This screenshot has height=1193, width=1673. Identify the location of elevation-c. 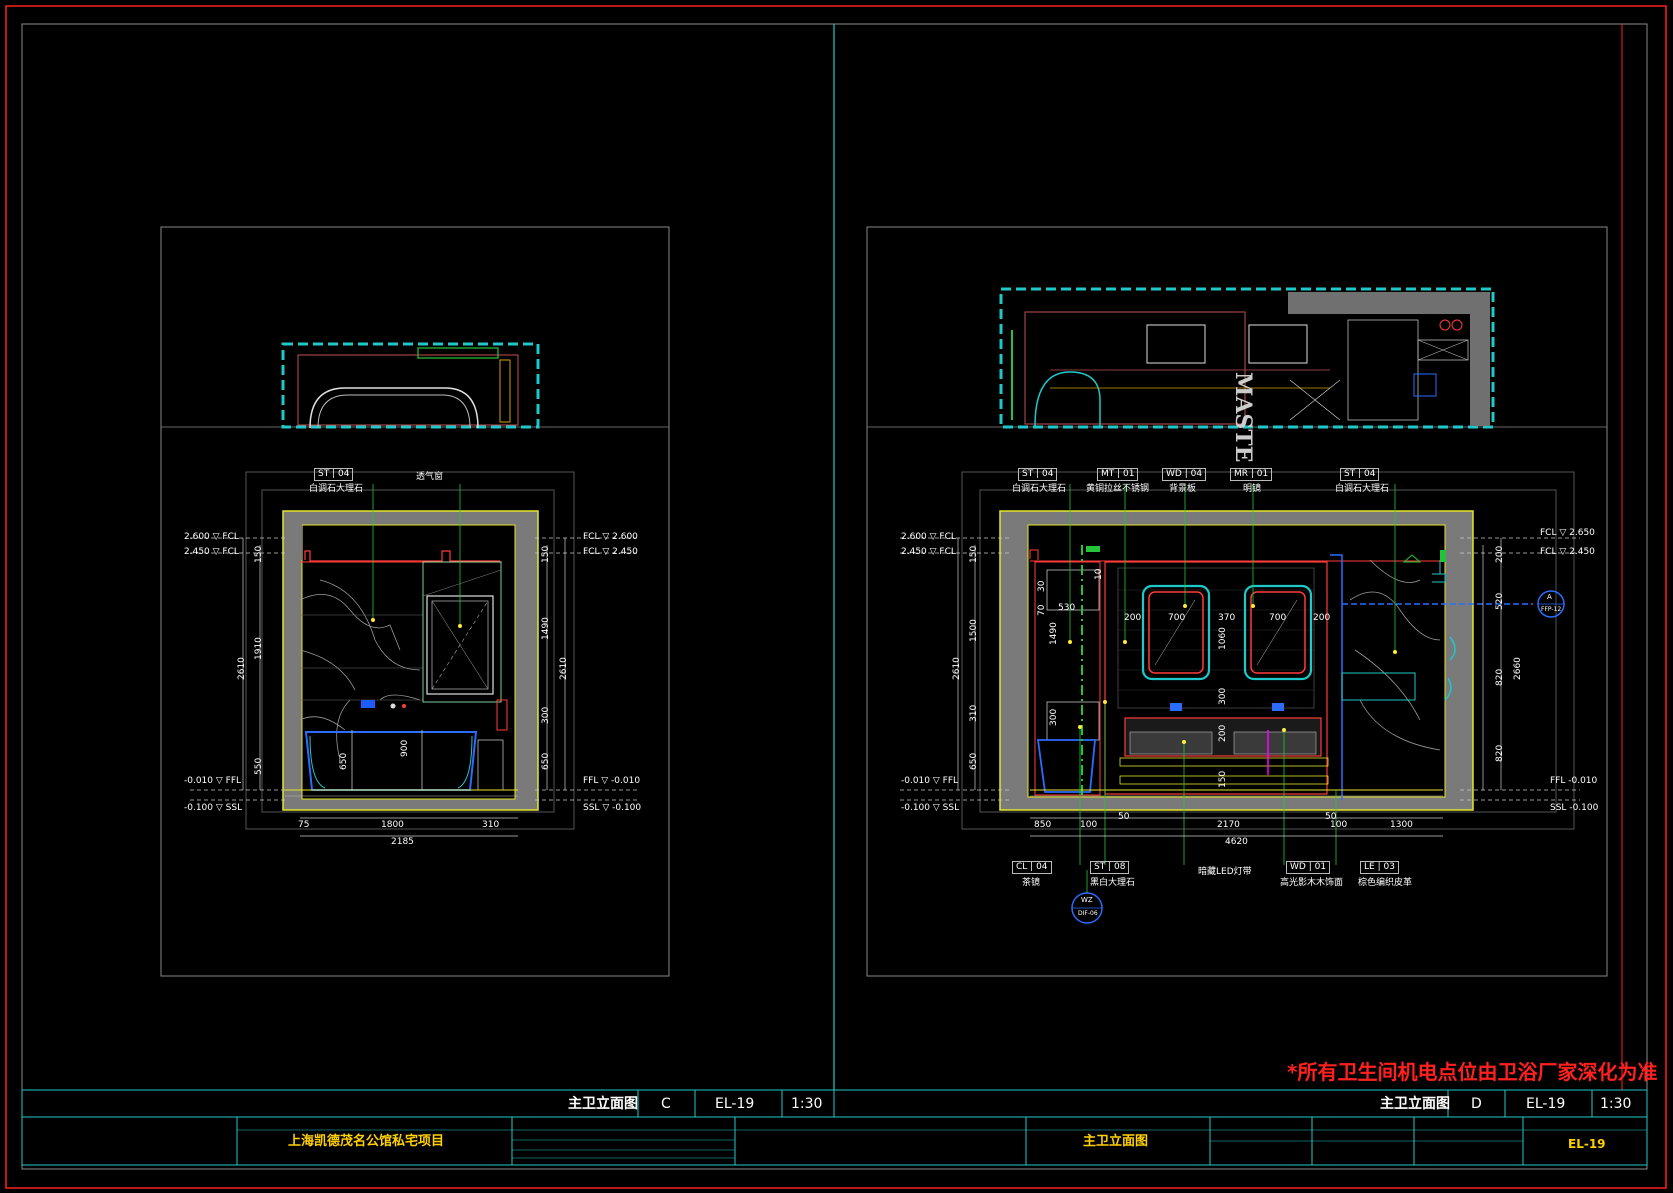
(415, 654).